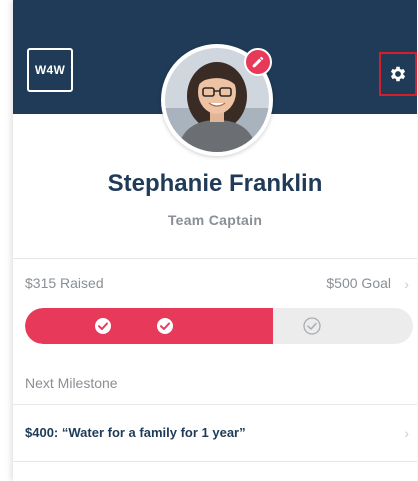 The image size is (418, 481). Describe the element at coordinates (312, 326) in the screenshot. I see `milestone-check-pending-icon` at that location.